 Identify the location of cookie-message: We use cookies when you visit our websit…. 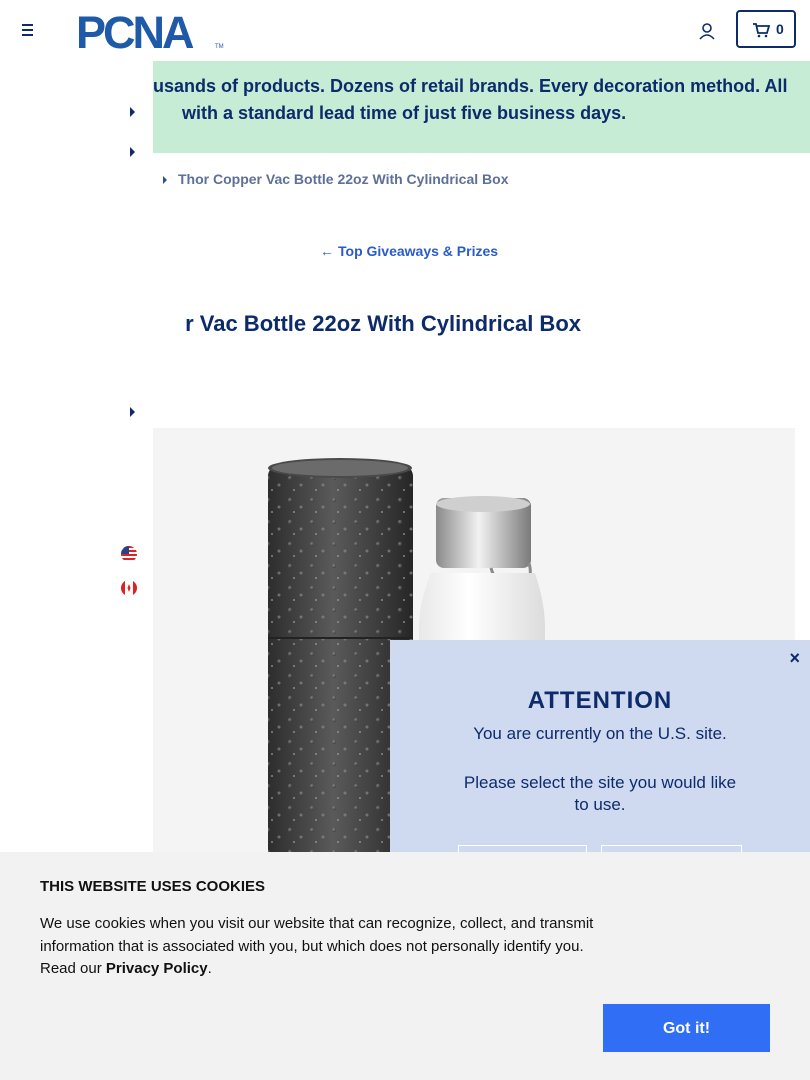
(320, 947).